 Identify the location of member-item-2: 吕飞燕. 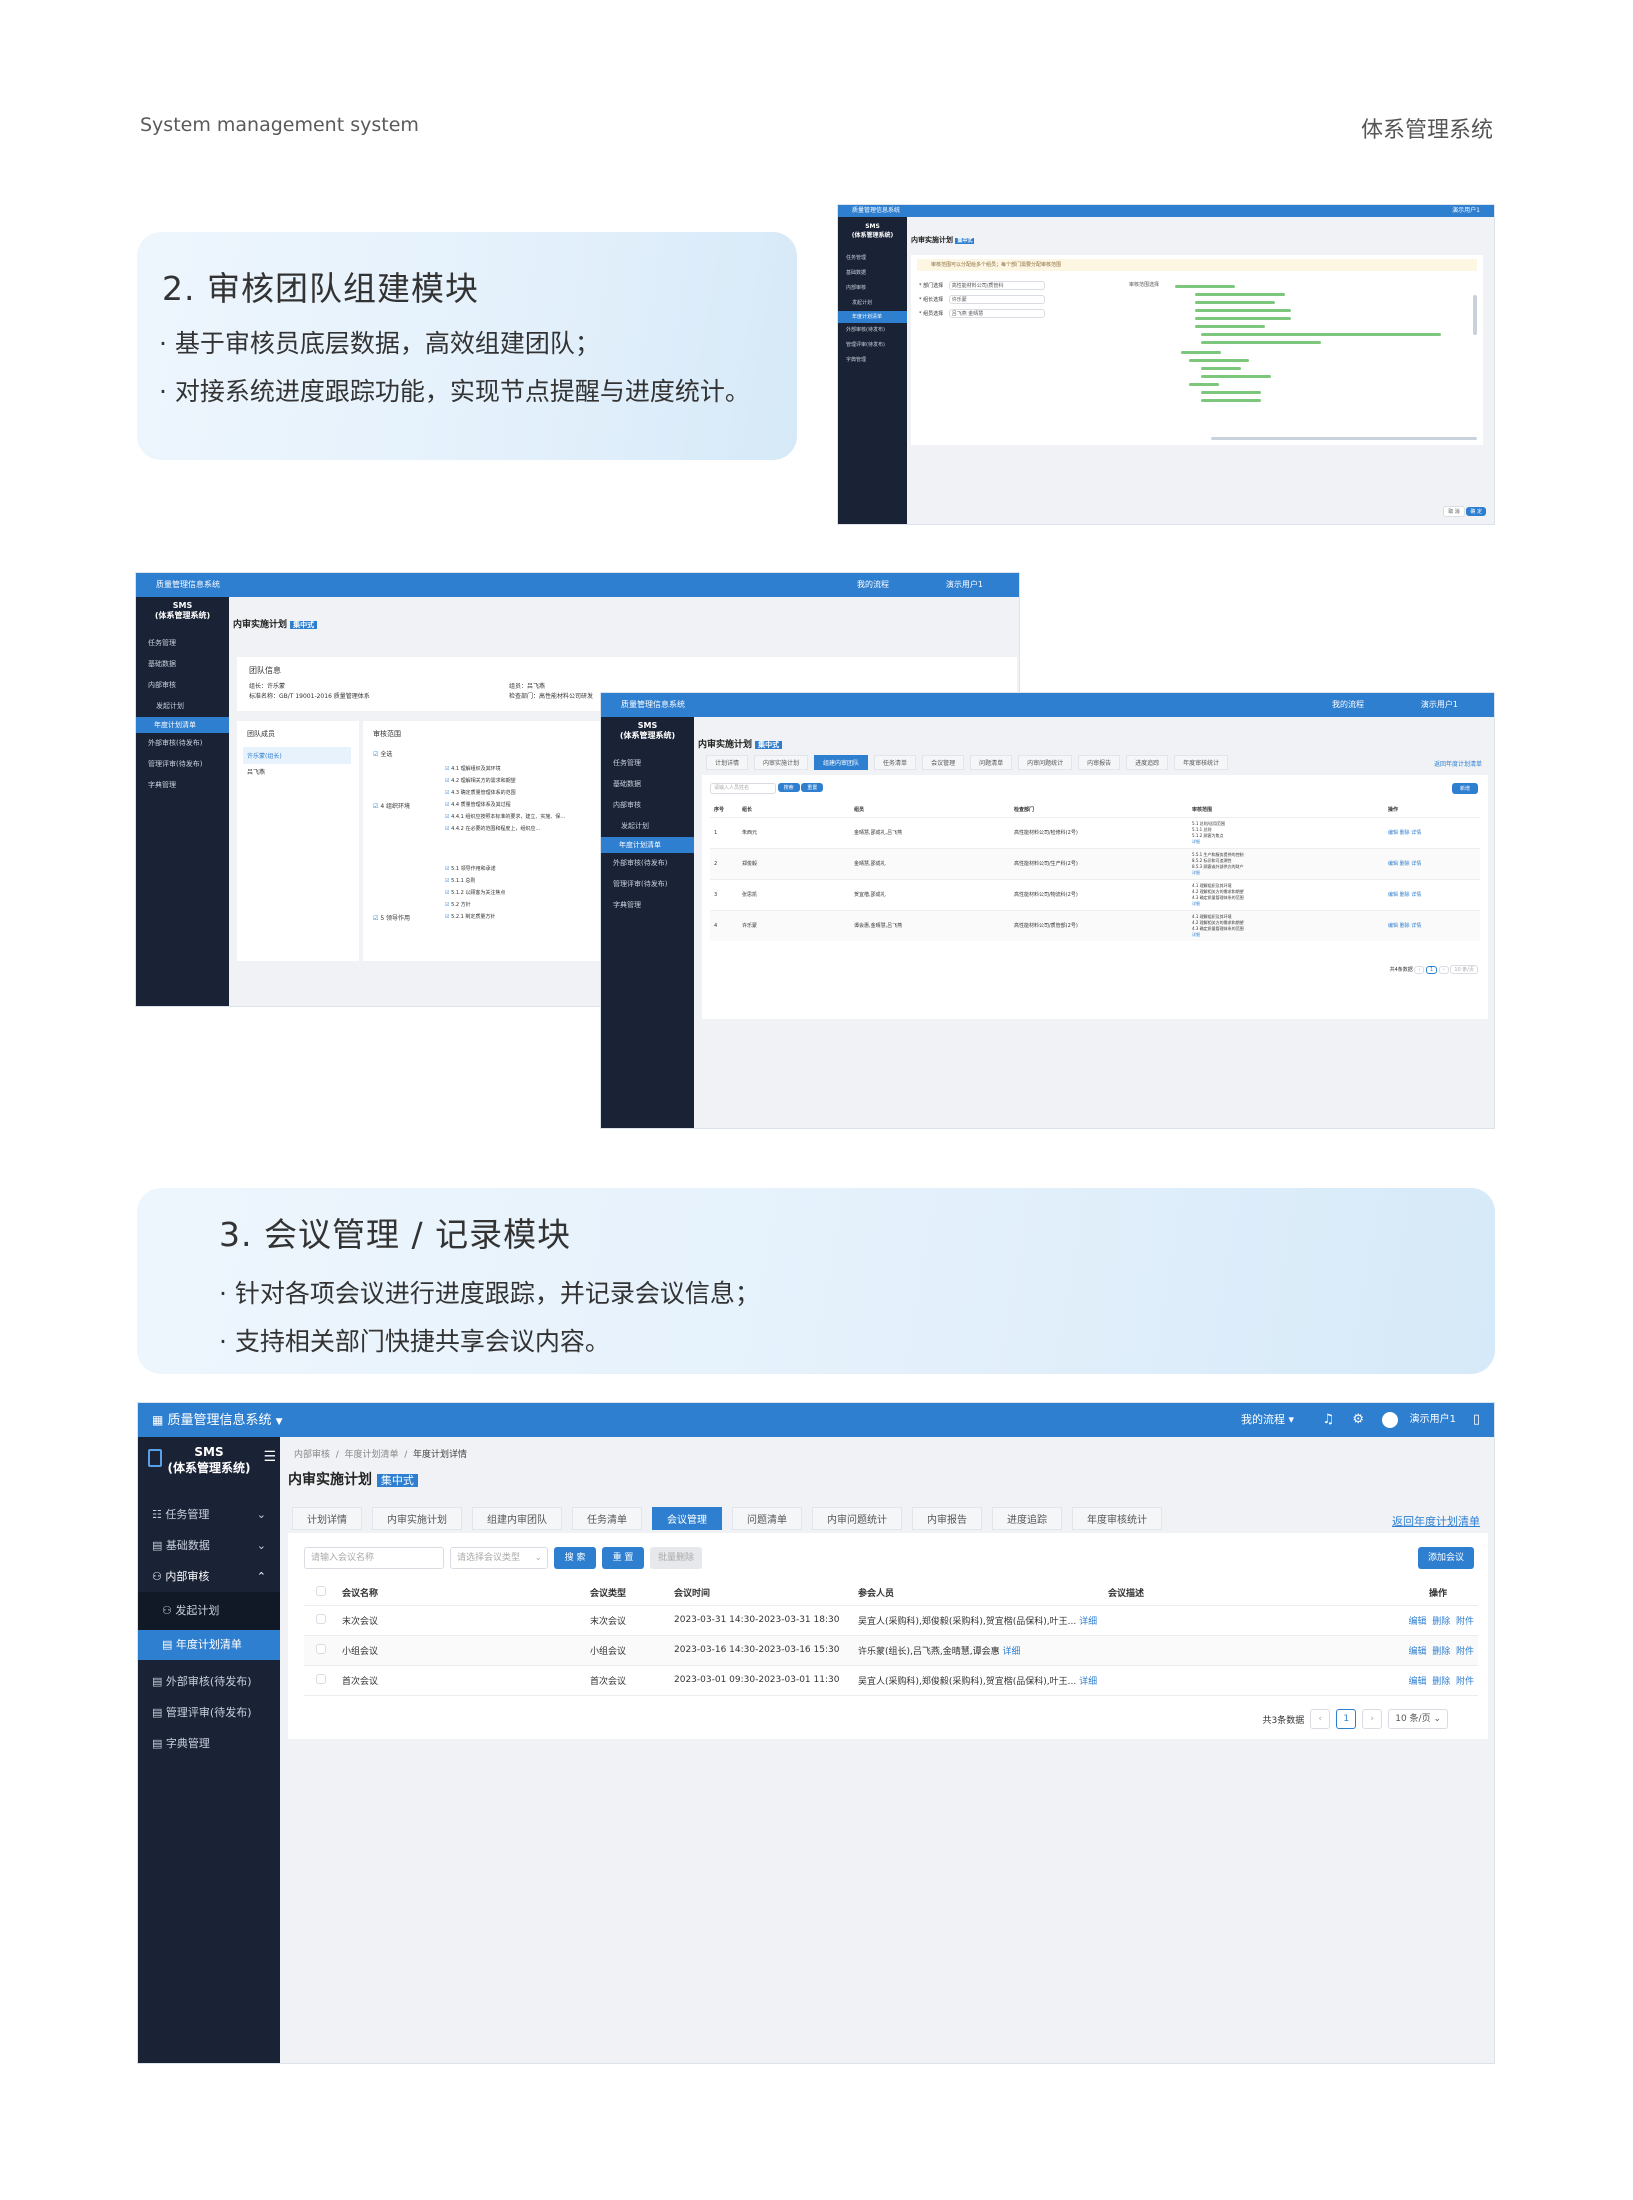
(256, 771).